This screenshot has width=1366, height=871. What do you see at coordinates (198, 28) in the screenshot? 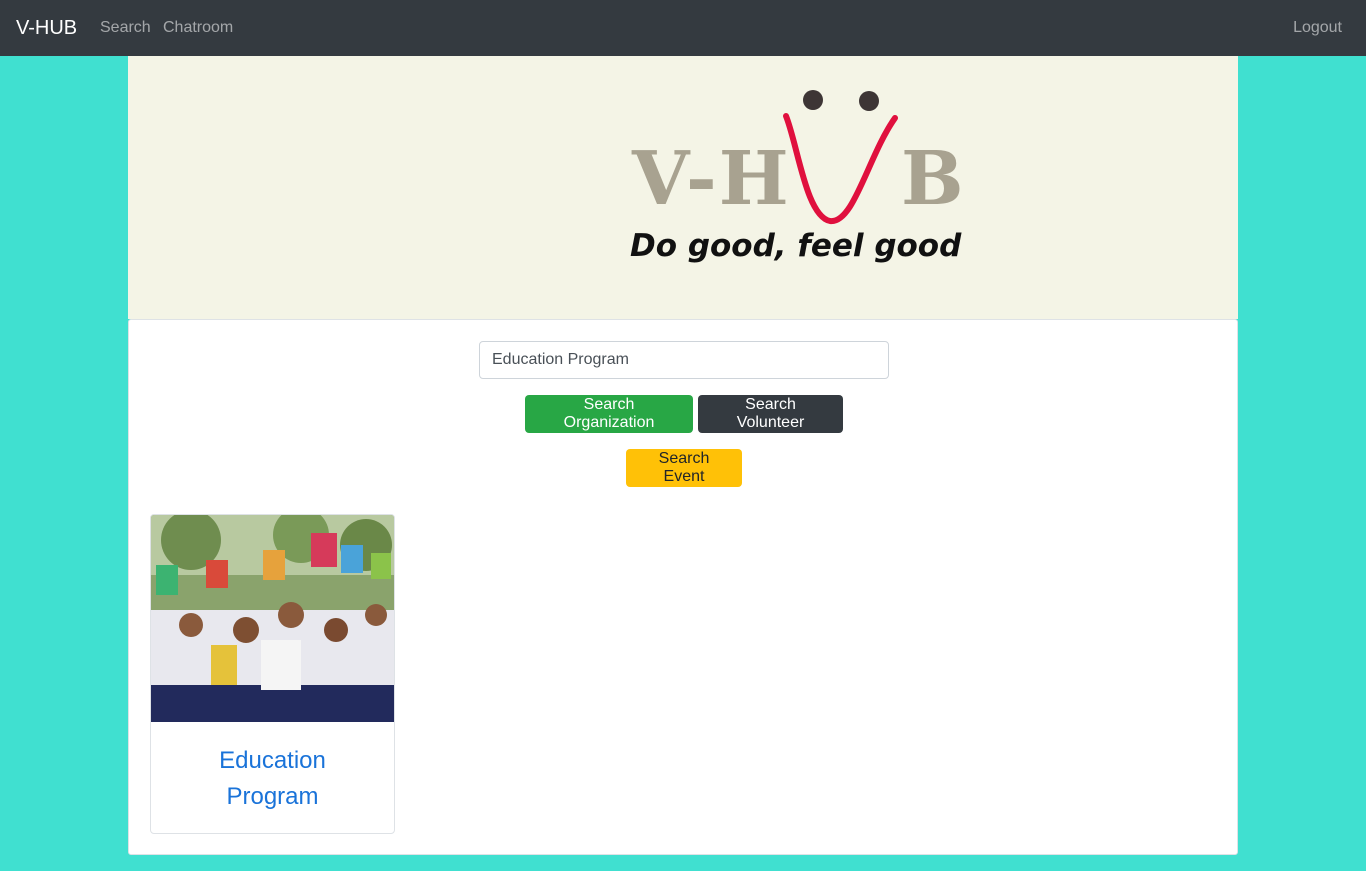
I see `nav-link-chatroom: Chatroom` at bounding box center [198, 28].